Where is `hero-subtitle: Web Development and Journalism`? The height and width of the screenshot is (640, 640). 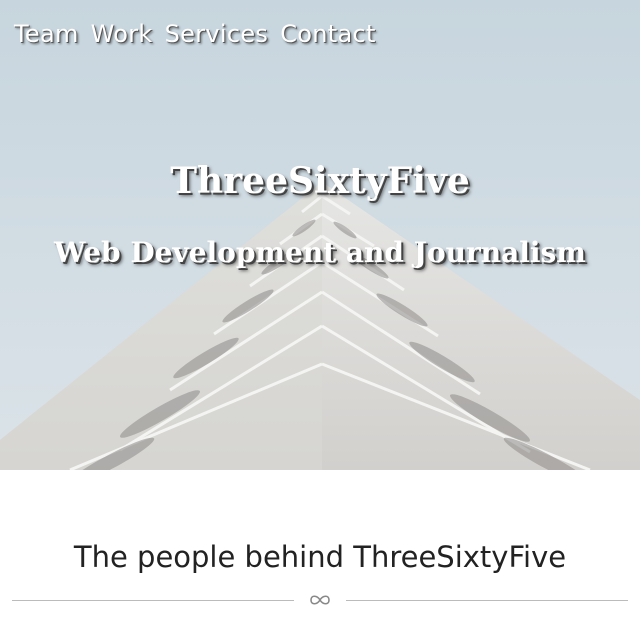
hero-subtitle: Web Development and Journalism is located at coordinates (320, 252).